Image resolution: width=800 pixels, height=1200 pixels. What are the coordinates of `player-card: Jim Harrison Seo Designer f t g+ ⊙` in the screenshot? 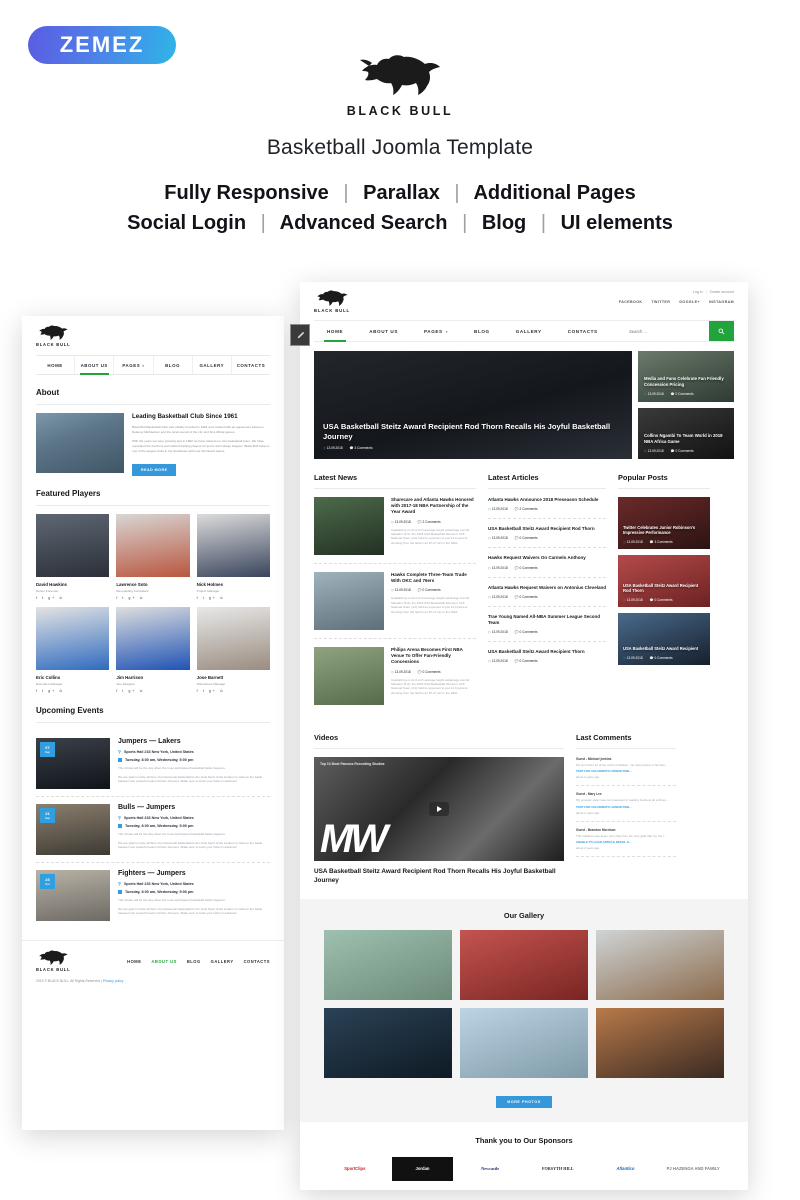 It's located at (153, 650).